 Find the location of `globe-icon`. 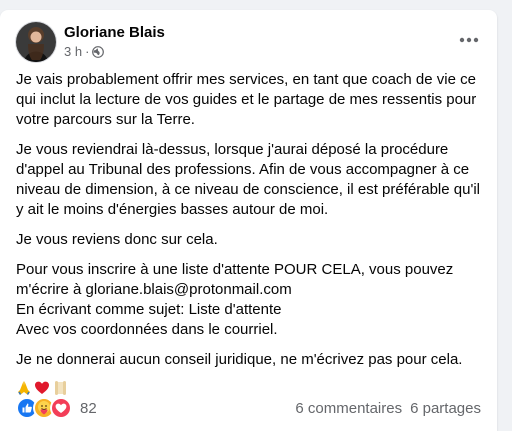

globe-icon is located at coordinates (98, 51).